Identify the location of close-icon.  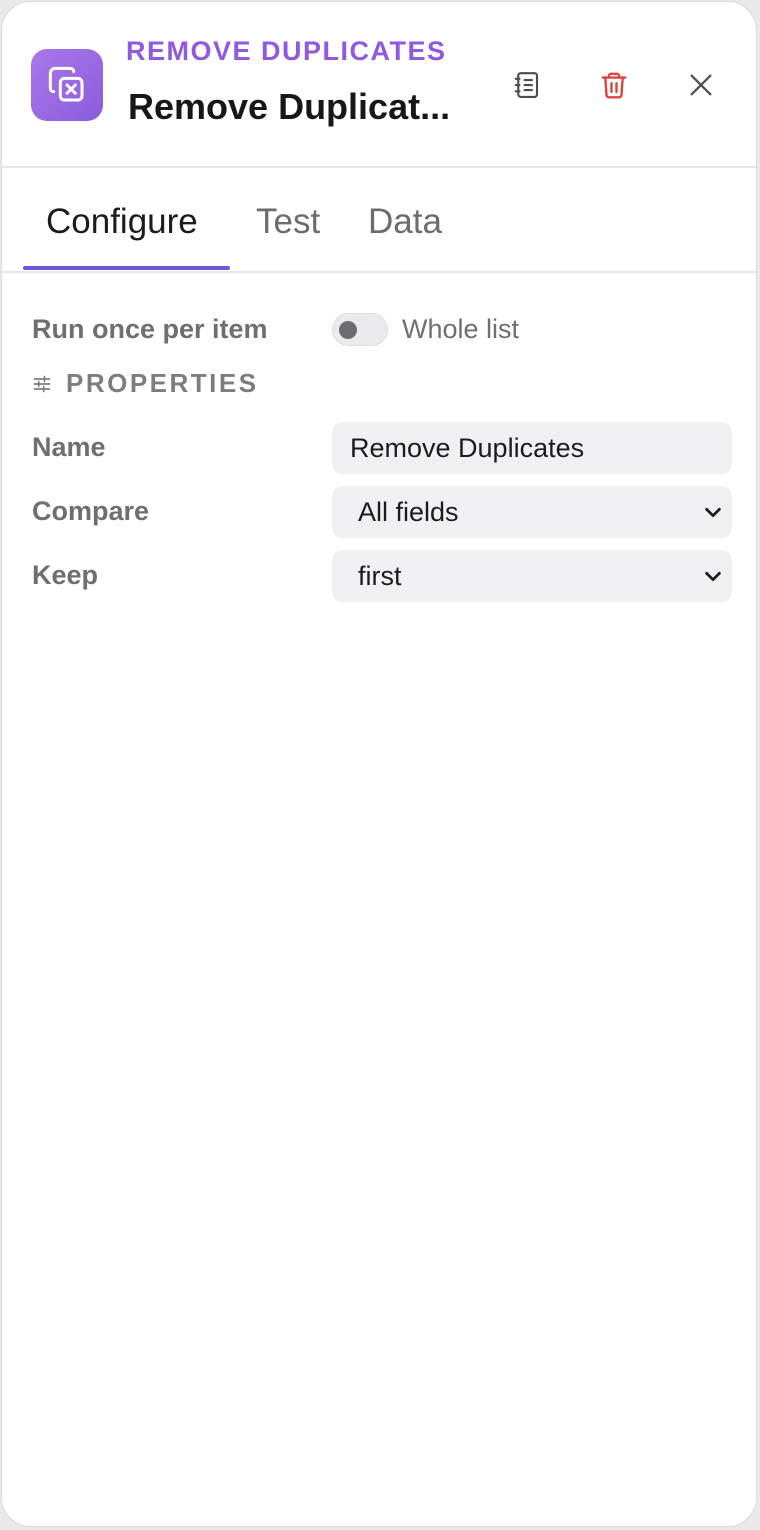
(701, 85).